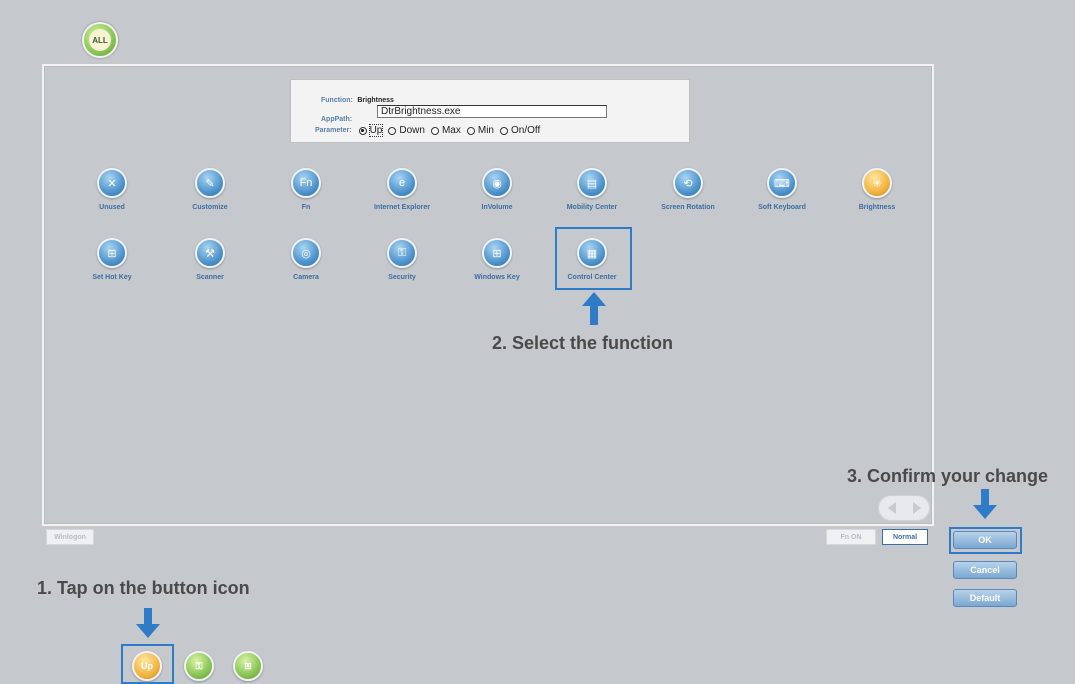  What do you see at coordinates (306, 183) in the screenshot?
I see `fn-icon: Fn` at bounding box center [306, 183].